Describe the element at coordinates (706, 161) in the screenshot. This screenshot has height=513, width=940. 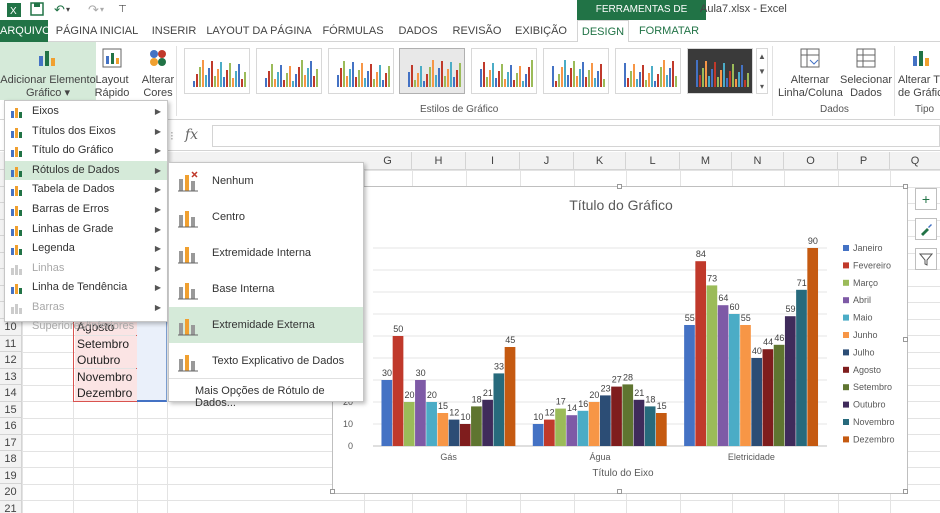
I see `column-header-m: M` at that location.